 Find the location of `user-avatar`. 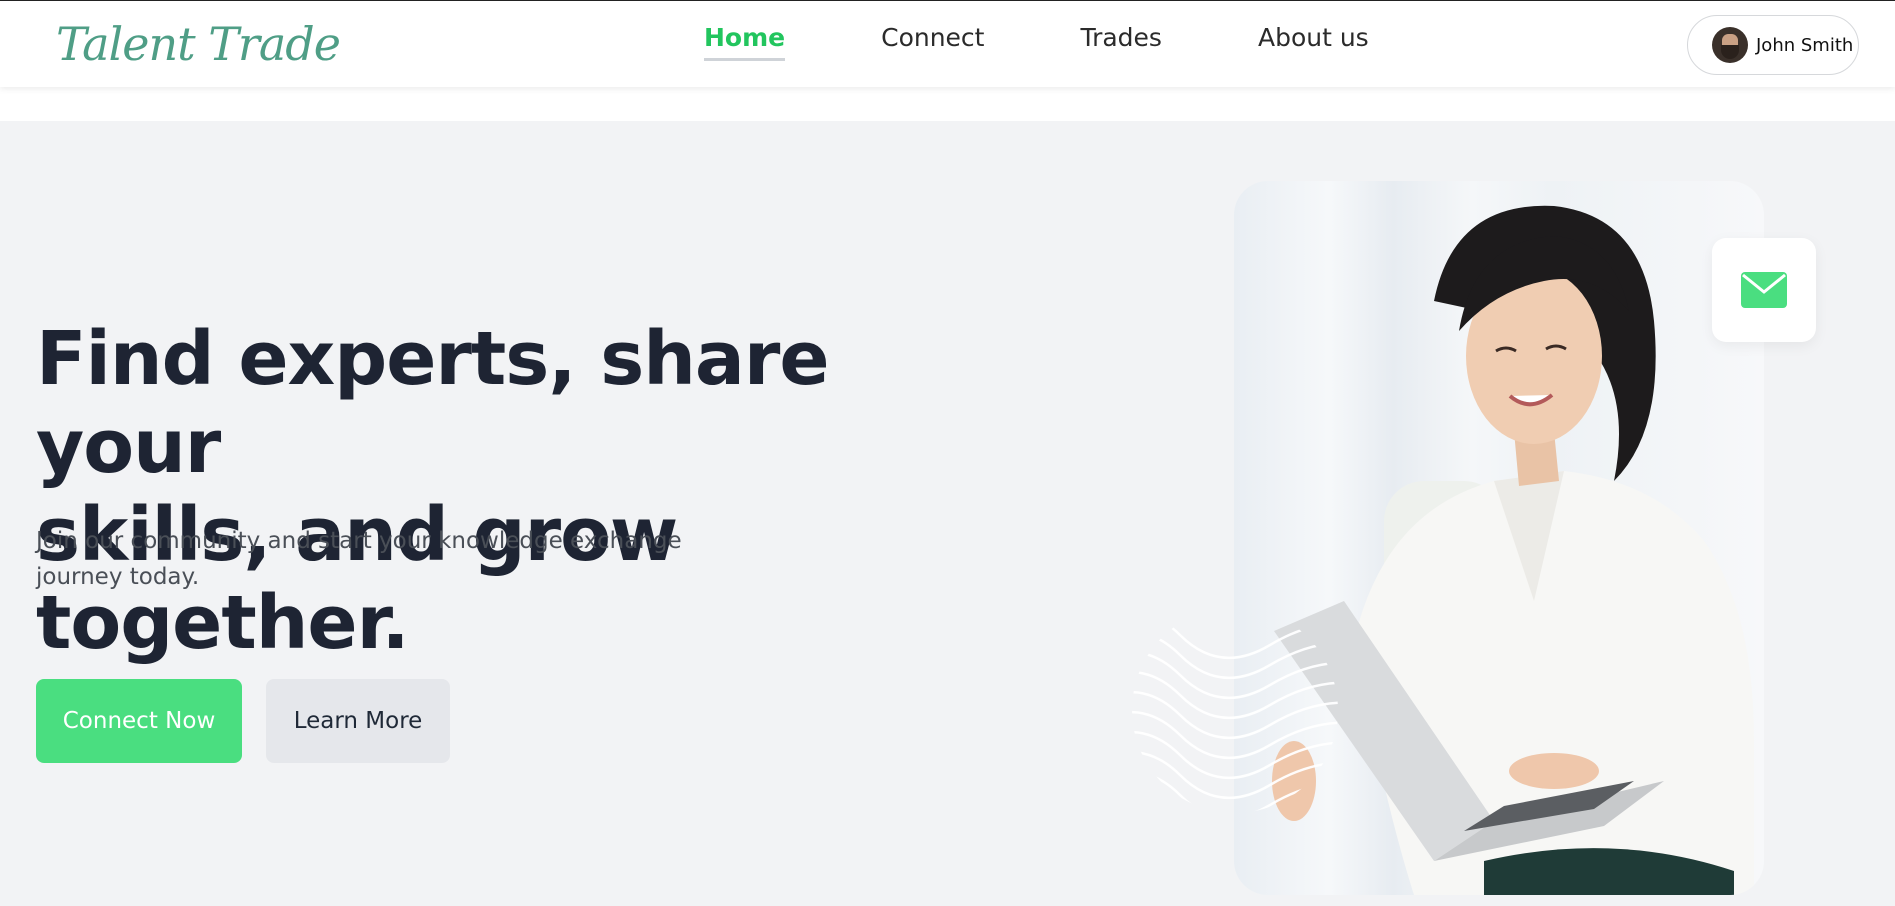

user-avatar is located at coordinates (1730, 45).